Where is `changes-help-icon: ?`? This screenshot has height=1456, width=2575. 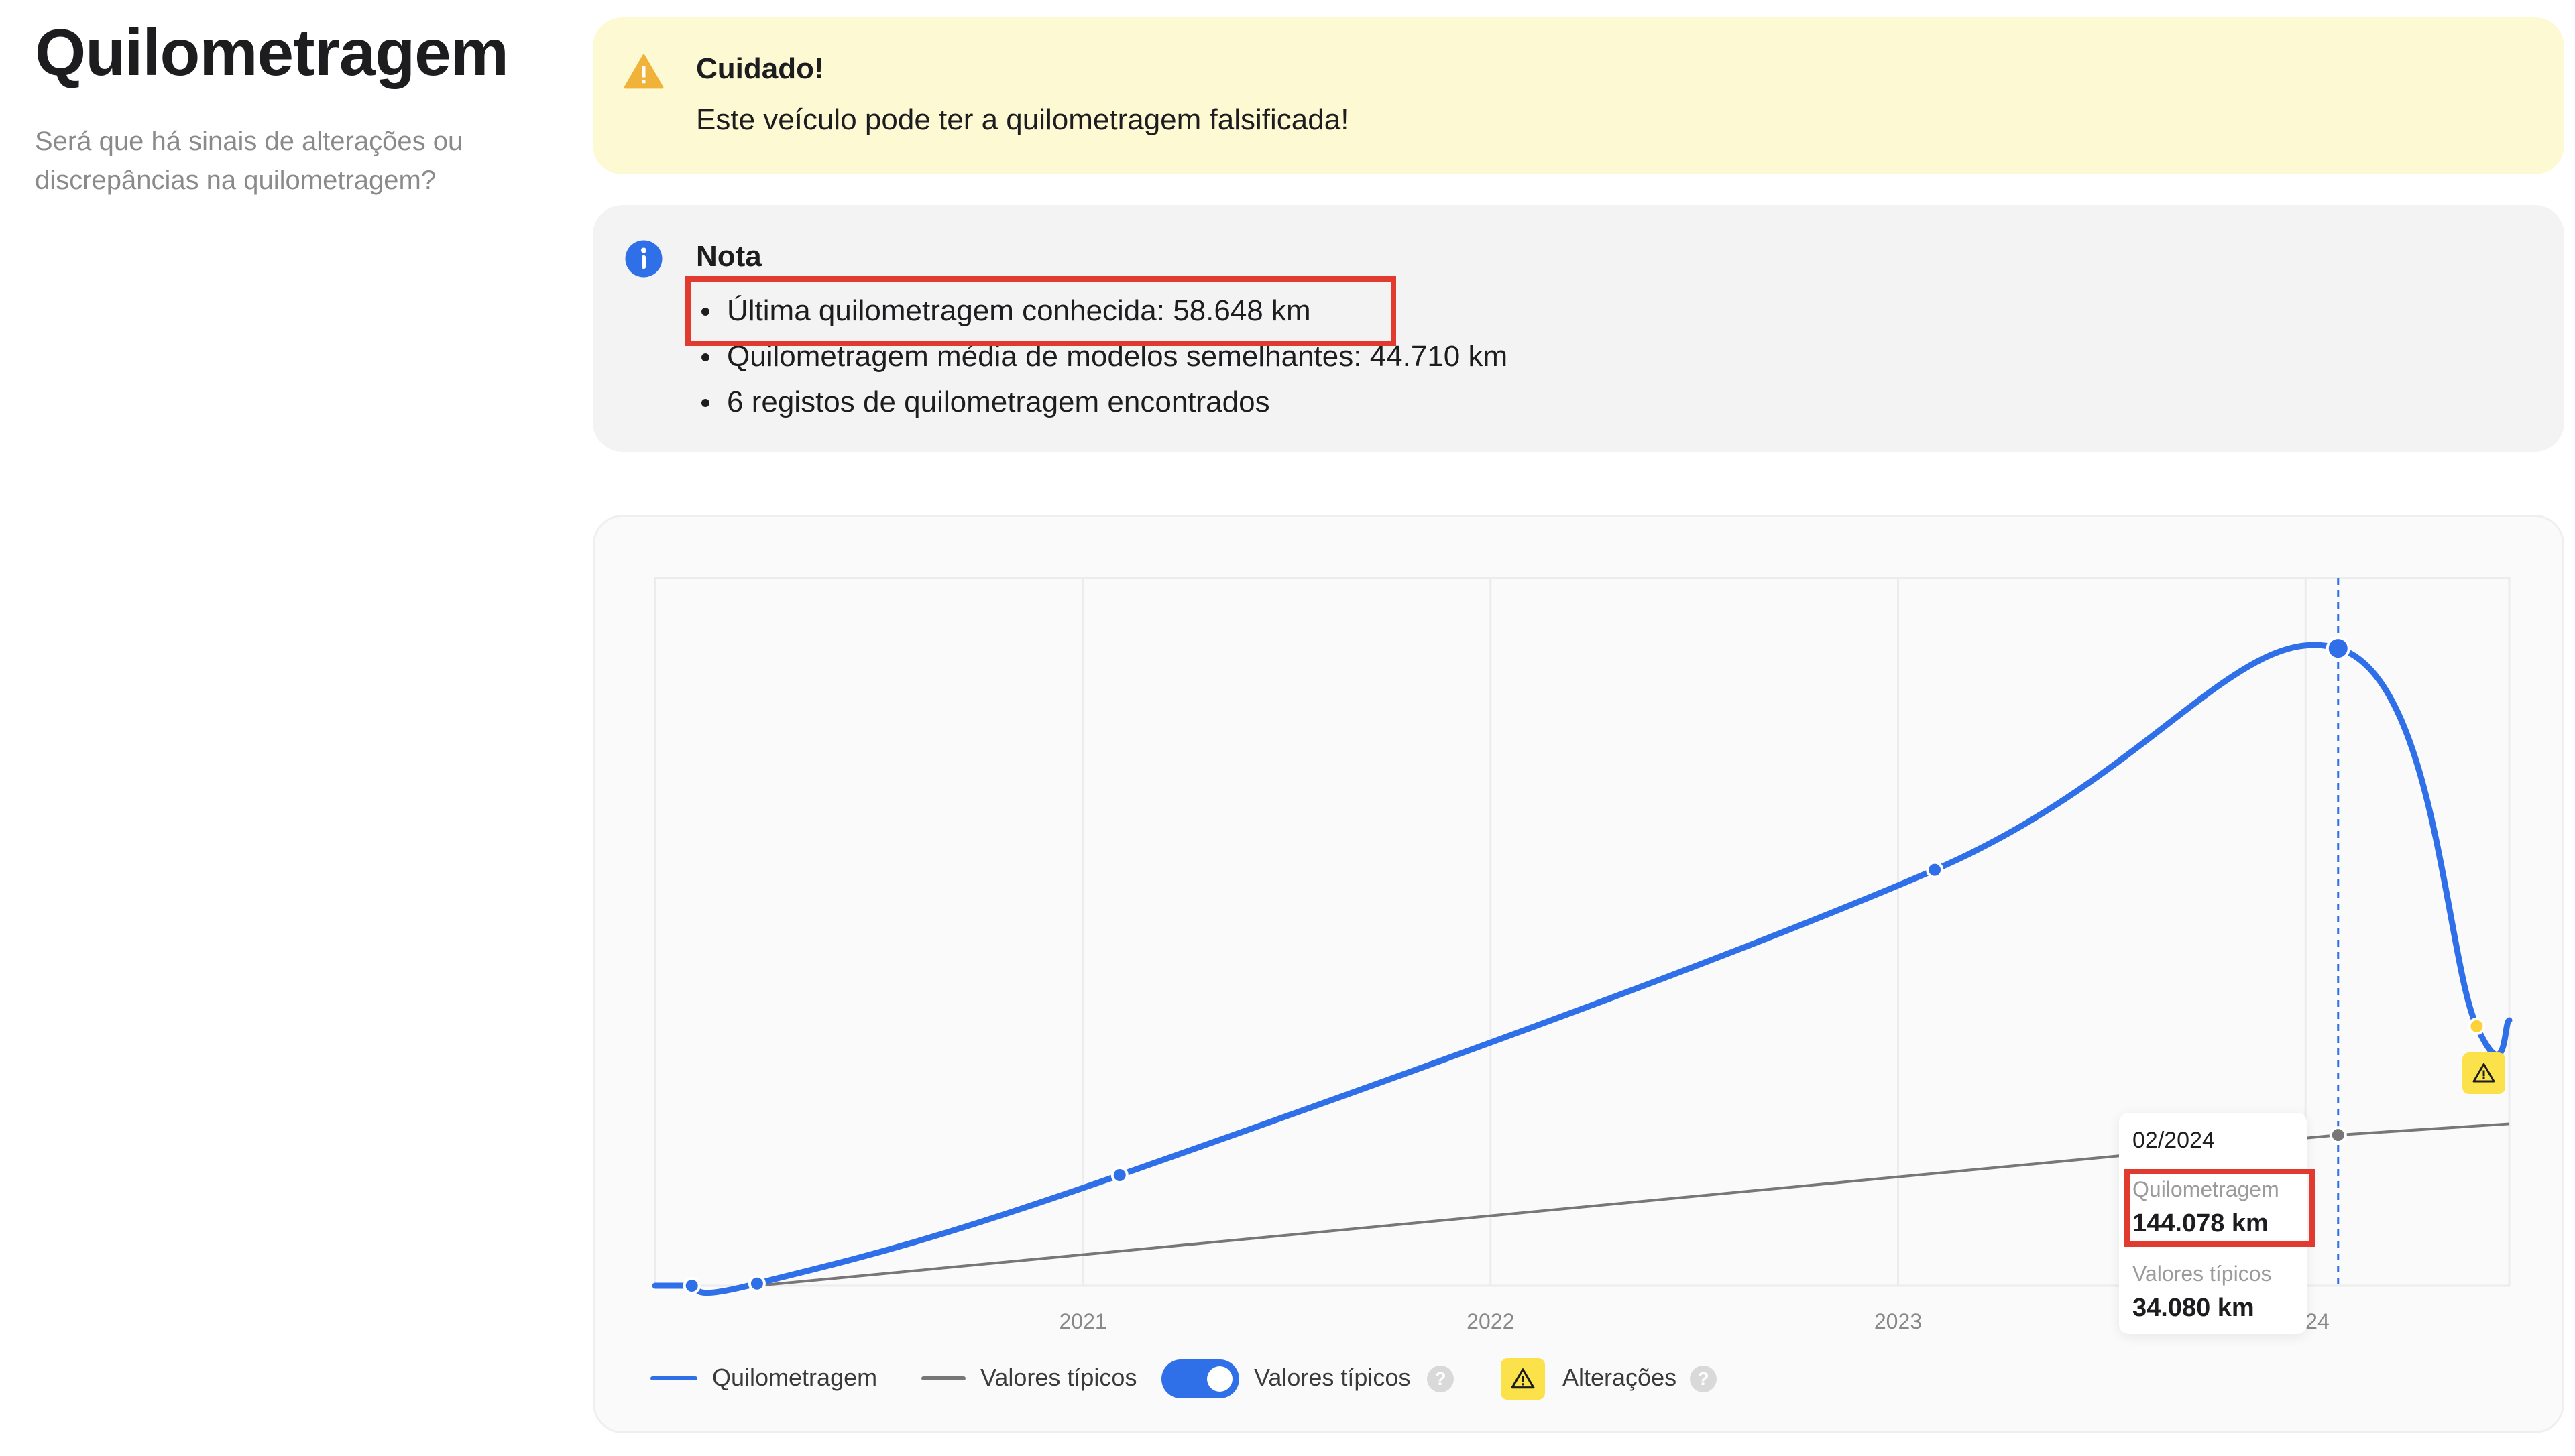 changes-help-icon: ? is located at coordinates (1703, 1379).